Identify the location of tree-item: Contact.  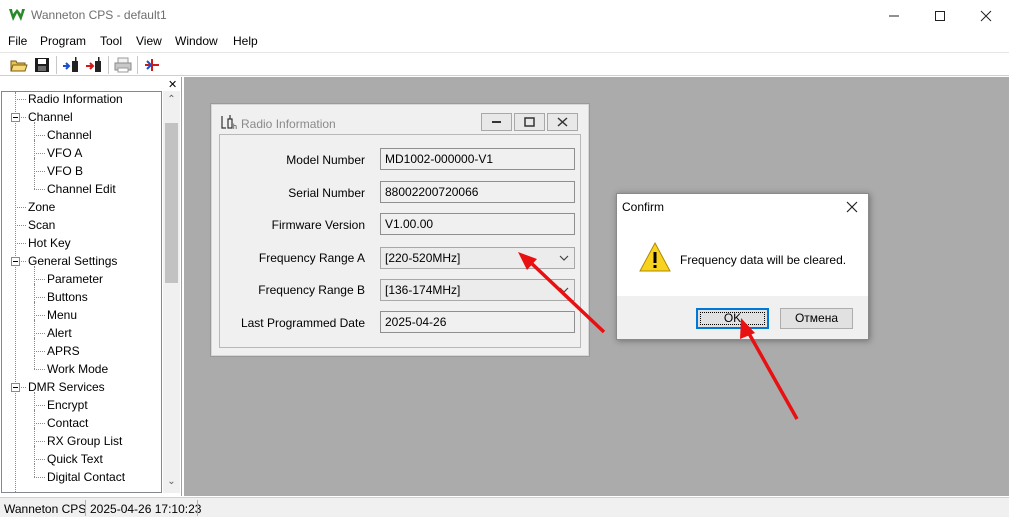
(67, 423).